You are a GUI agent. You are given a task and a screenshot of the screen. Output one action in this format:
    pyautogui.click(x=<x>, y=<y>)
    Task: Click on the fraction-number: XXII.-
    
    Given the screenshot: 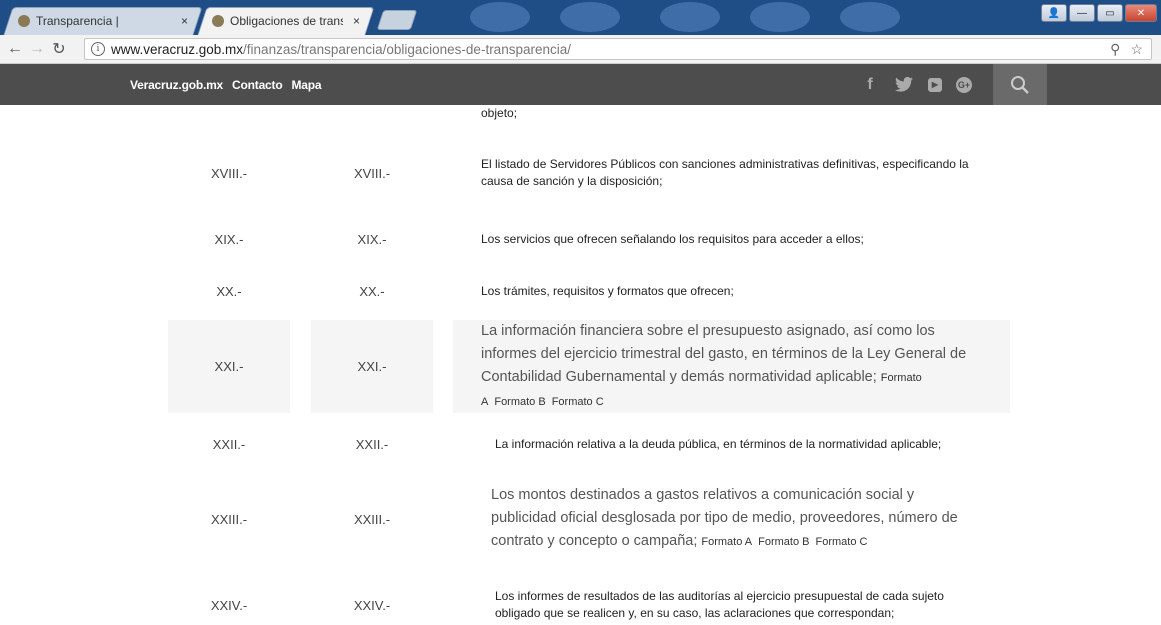 What is the action you would take?
    pyautogui.click(x=372, y=444)
    